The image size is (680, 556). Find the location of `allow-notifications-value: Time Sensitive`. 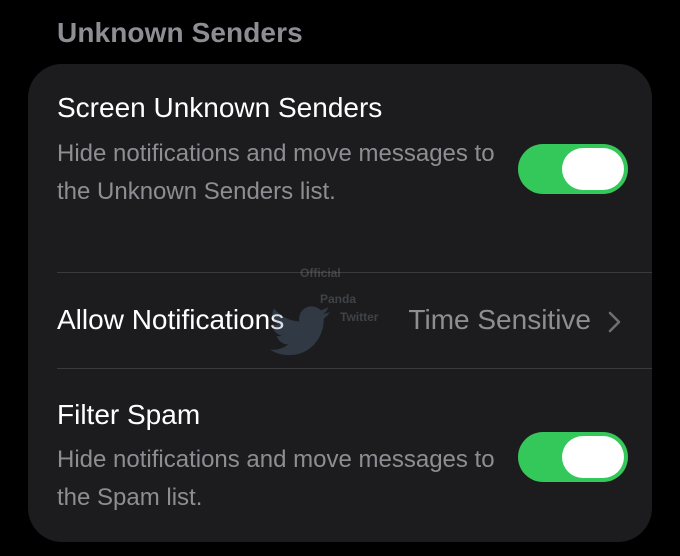

allow-notifications-value: Time Sensitive is located at coordinates (499, 319).